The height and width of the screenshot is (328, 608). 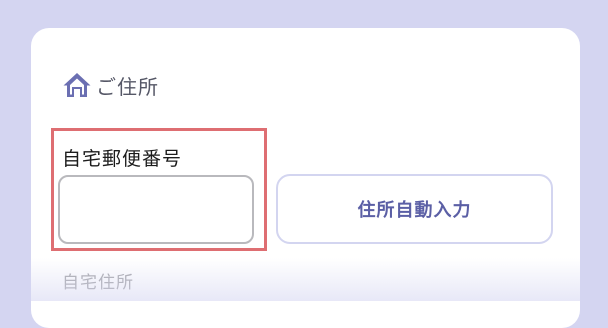 I want to click on zip-code-input, so click(x=156, y=209).